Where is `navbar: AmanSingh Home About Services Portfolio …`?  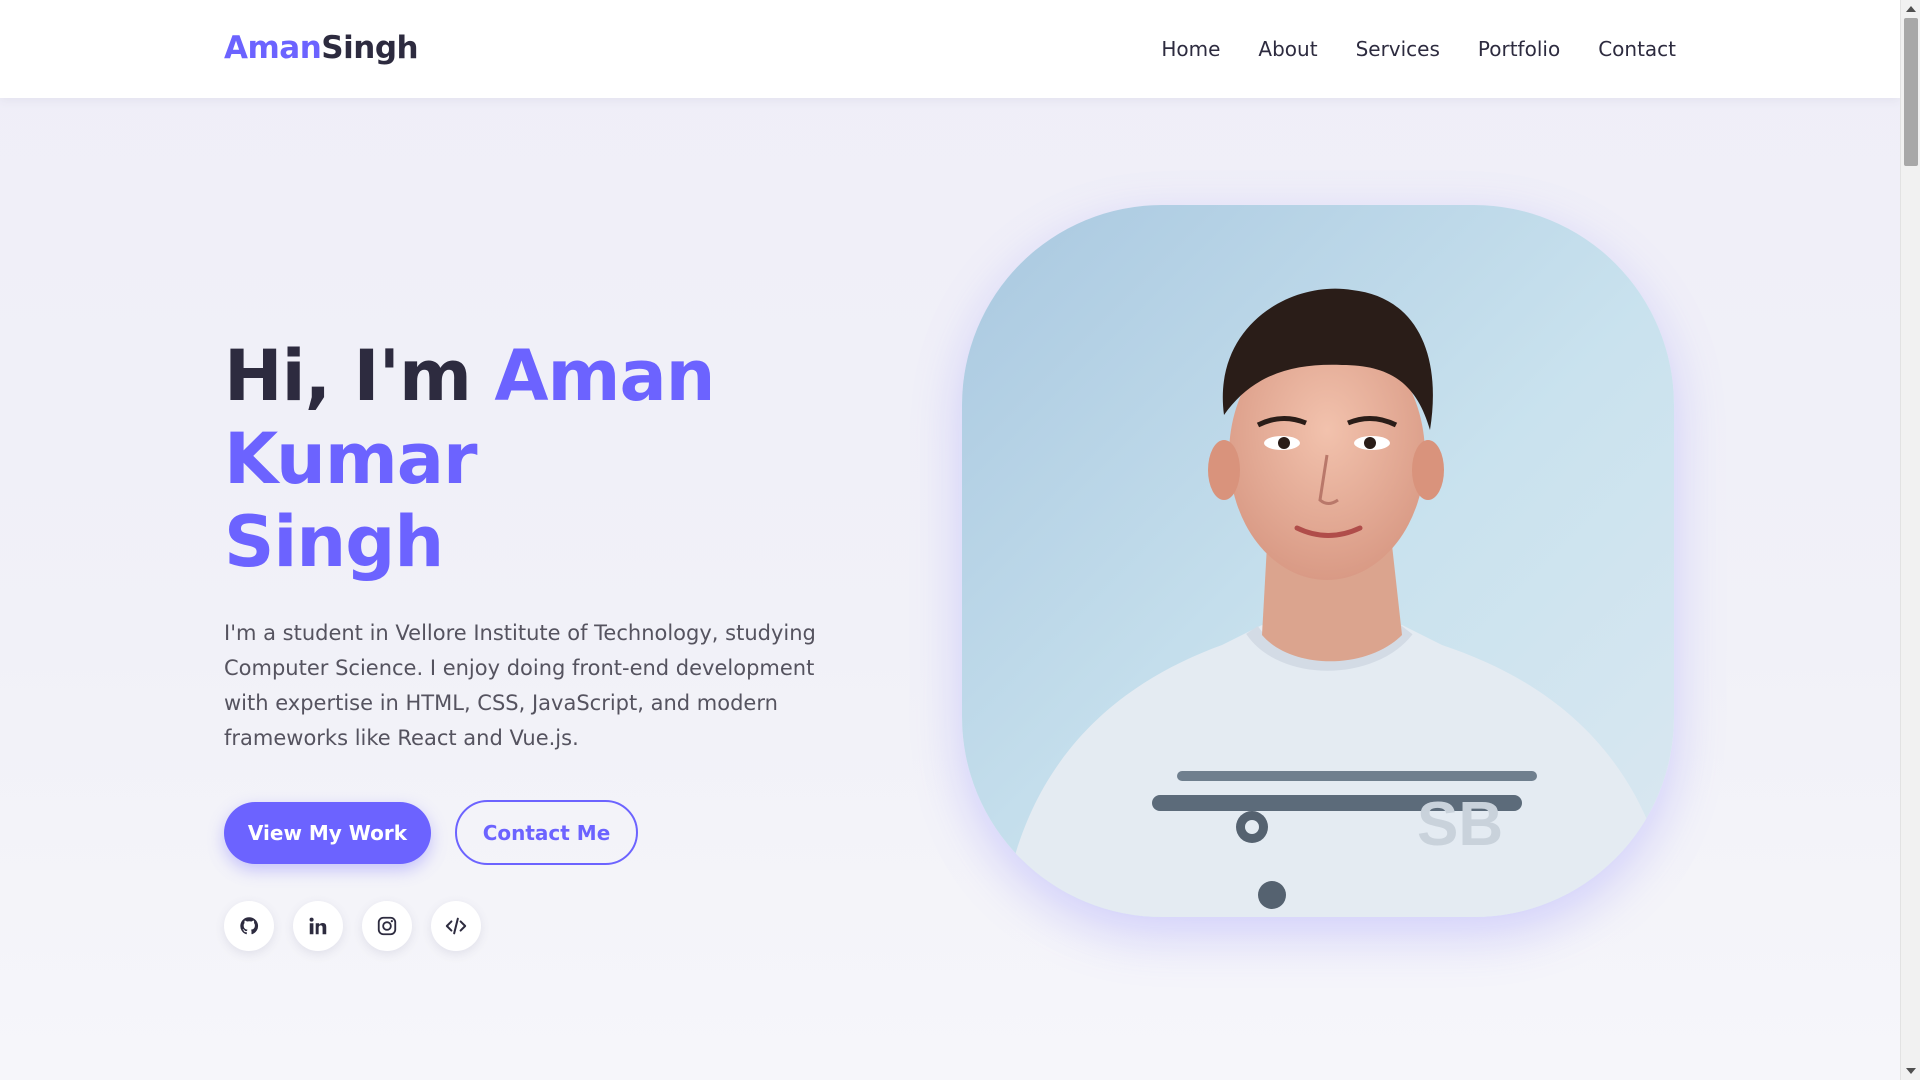
navbar: AmanSingh Home About Services Portfolio … is located at coordinates (950, 49).